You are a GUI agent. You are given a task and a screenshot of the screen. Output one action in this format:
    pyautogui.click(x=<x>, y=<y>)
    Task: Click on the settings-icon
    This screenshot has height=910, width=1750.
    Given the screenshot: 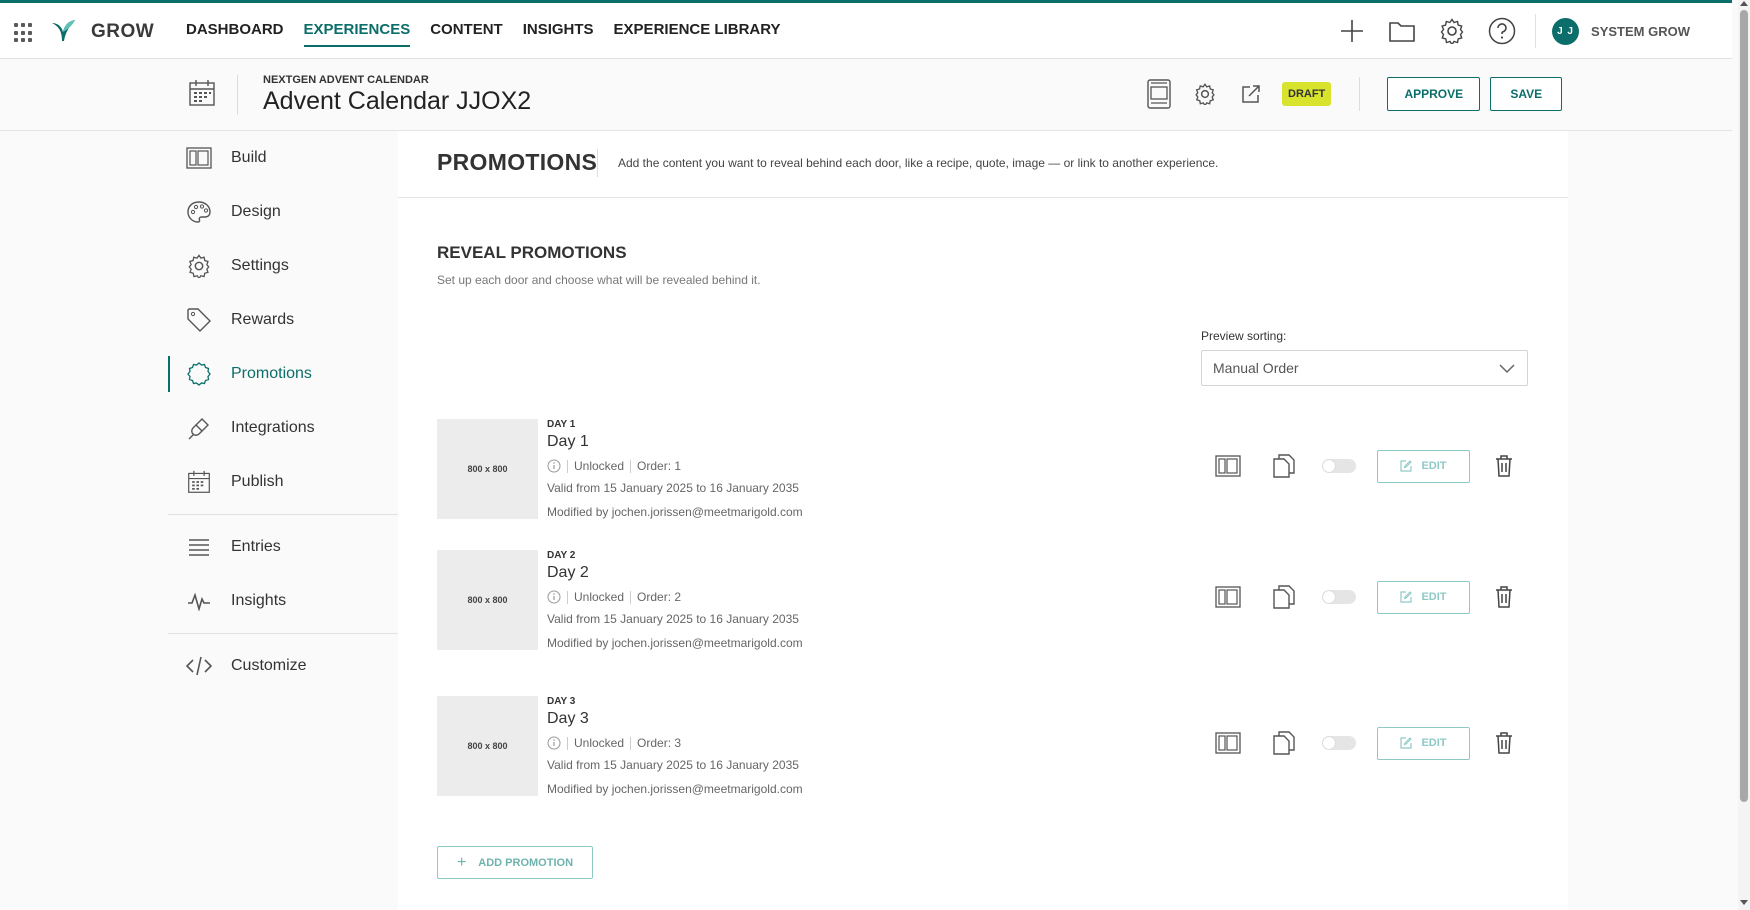 What is the action you would take?
    pyautogui.click(x=1205, y=94)
    